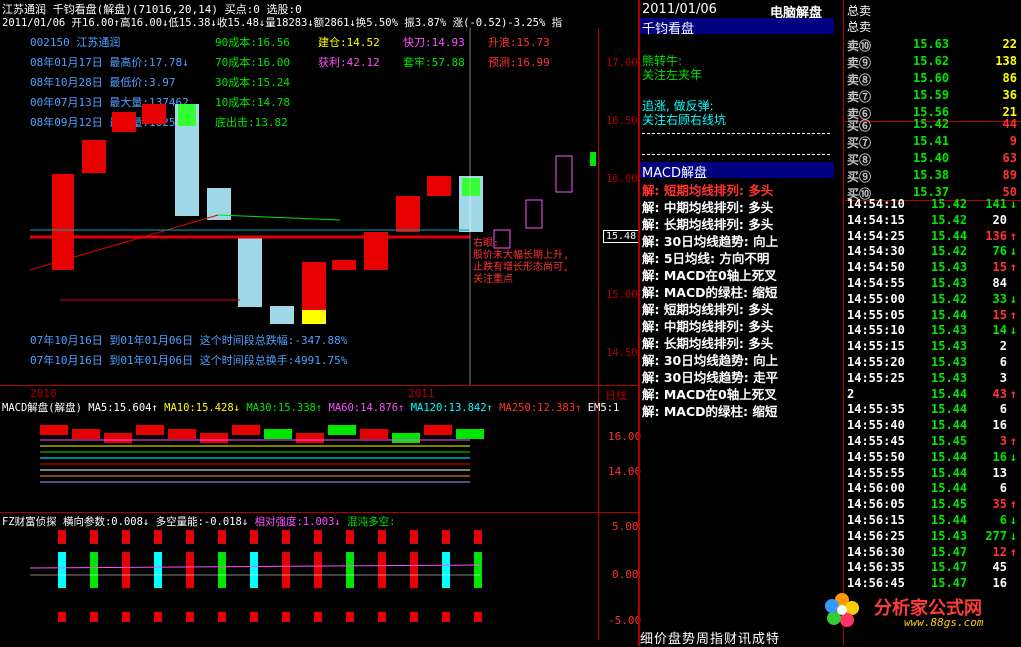 The image size is (1021, 647). What do you see at coordinates (876, 472) in the screenshot?
I see `tick-time: 14:55:55` at bounding box center [876, 472].